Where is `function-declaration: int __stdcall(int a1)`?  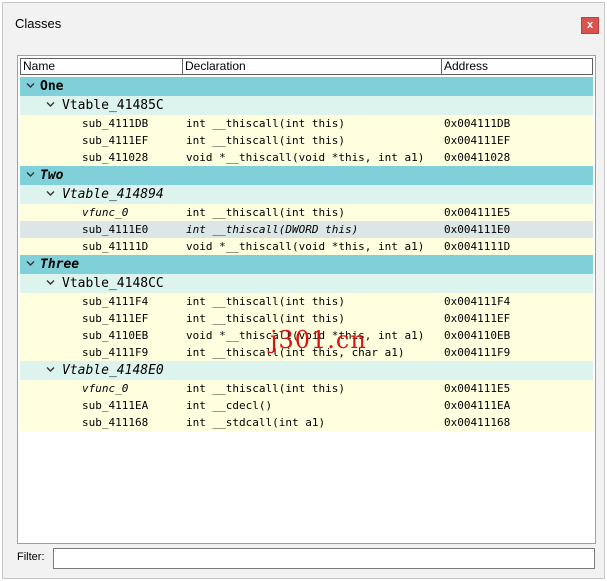
function-declaration: int __stdcall(int a1) is located at coordinates (256, 422).